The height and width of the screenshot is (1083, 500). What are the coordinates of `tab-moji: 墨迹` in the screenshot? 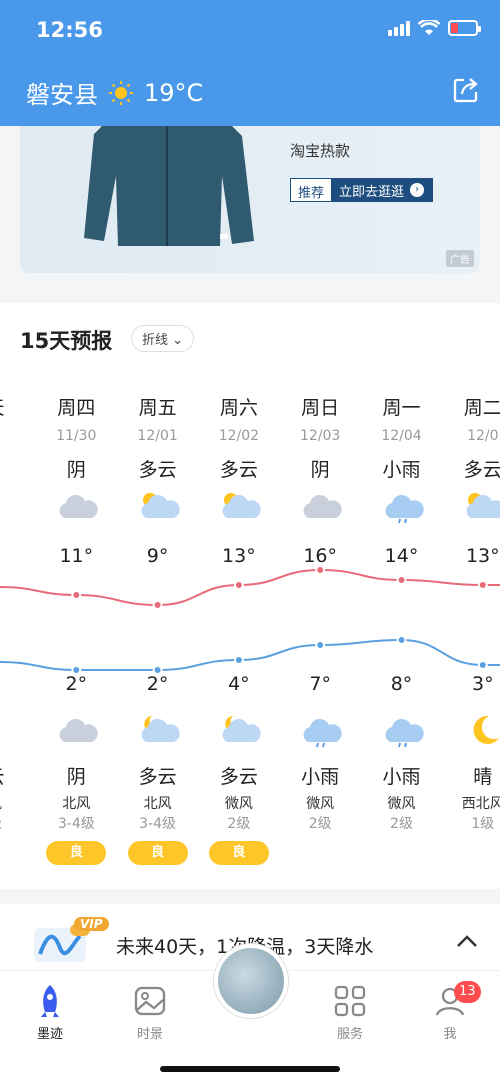 It's located at (50, 1012).